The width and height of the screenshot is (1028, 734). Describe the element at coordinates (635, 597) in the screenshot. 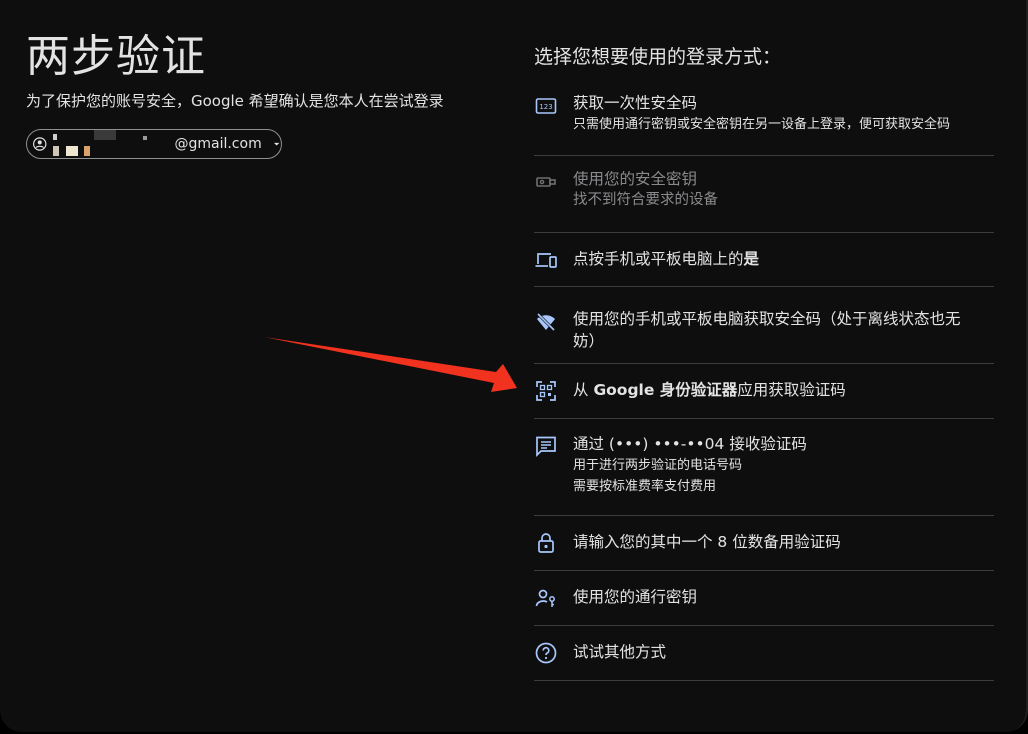

I see `option-label: 使用您的通行密钥` at that location.